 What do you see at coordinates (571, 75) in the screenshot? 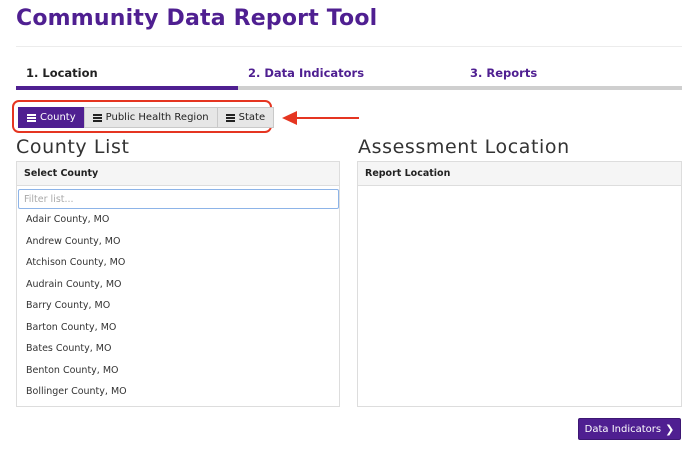
I see `tab-reports: 3. Reports` at bounding box center [571, 75].